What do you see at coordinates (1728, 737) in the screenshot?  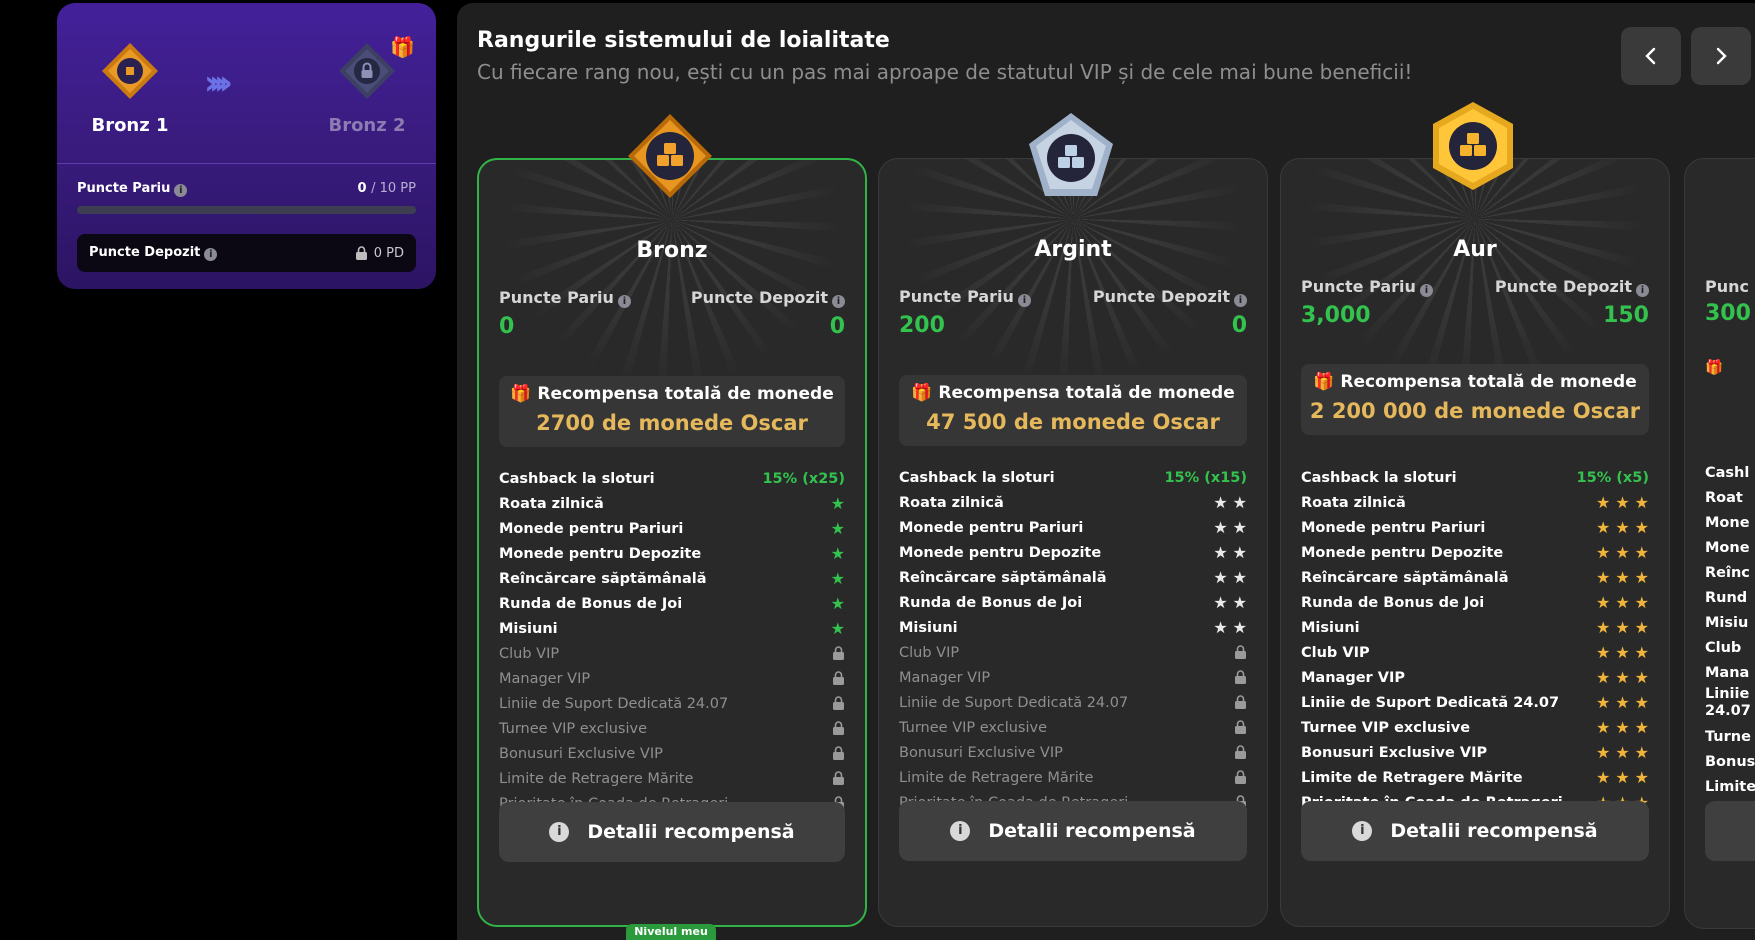 I see `benefit-label: Turne` at bounding box center [1728, 737].